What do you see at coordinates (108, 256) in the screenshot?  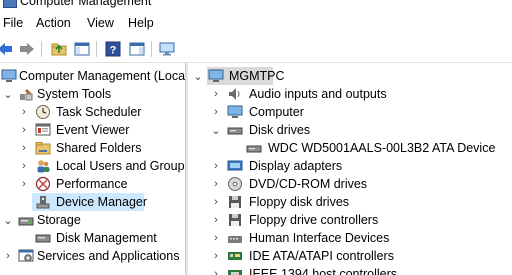 I see `tree-item-label: Services and Applications` at bounding box center [108, 256].